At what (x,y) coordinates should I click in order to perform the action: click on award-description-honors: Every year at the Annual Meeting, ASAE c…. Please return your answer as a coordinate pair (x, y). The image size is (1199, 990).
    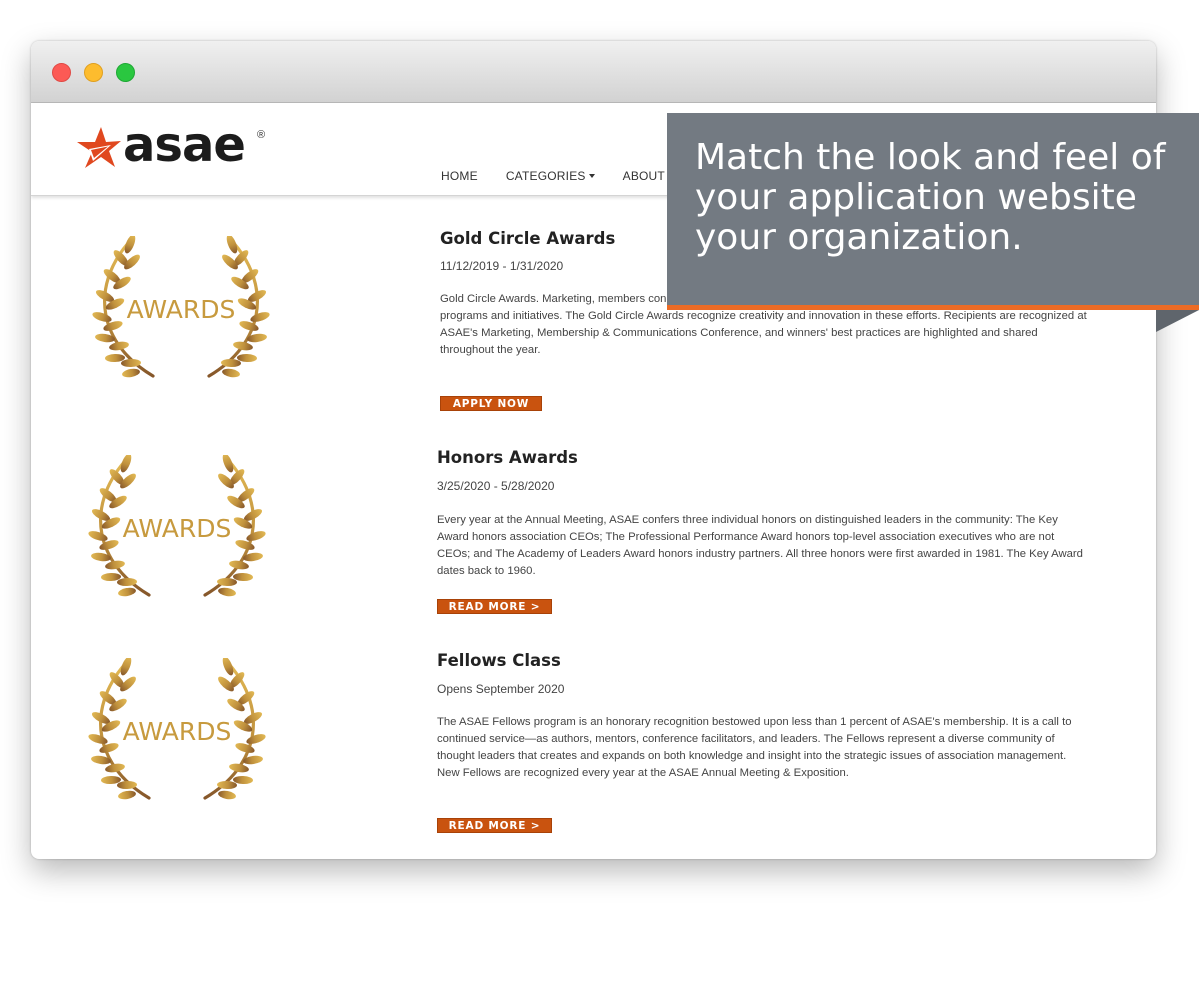
    Looking at the image, I should click on (760, 545).